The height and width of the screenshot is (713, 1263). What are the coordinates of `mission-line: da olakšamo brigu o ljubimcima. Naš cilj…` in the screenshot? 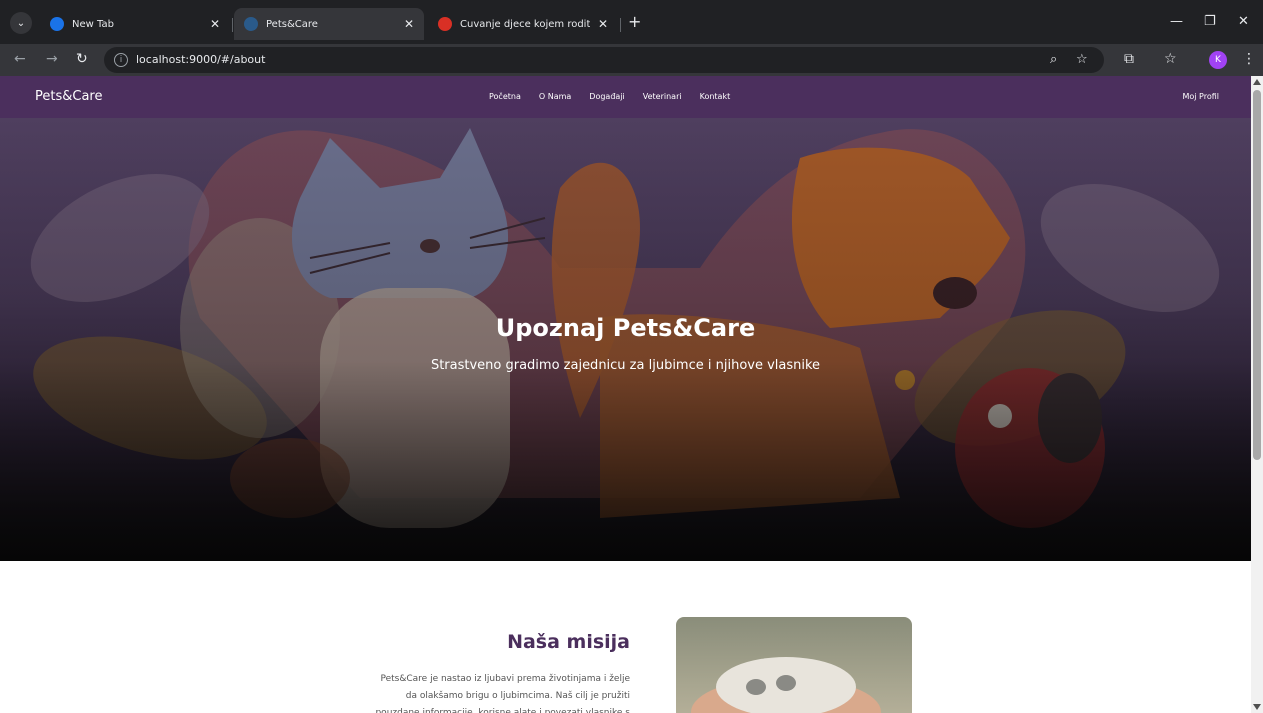 It's located at (517, 696).